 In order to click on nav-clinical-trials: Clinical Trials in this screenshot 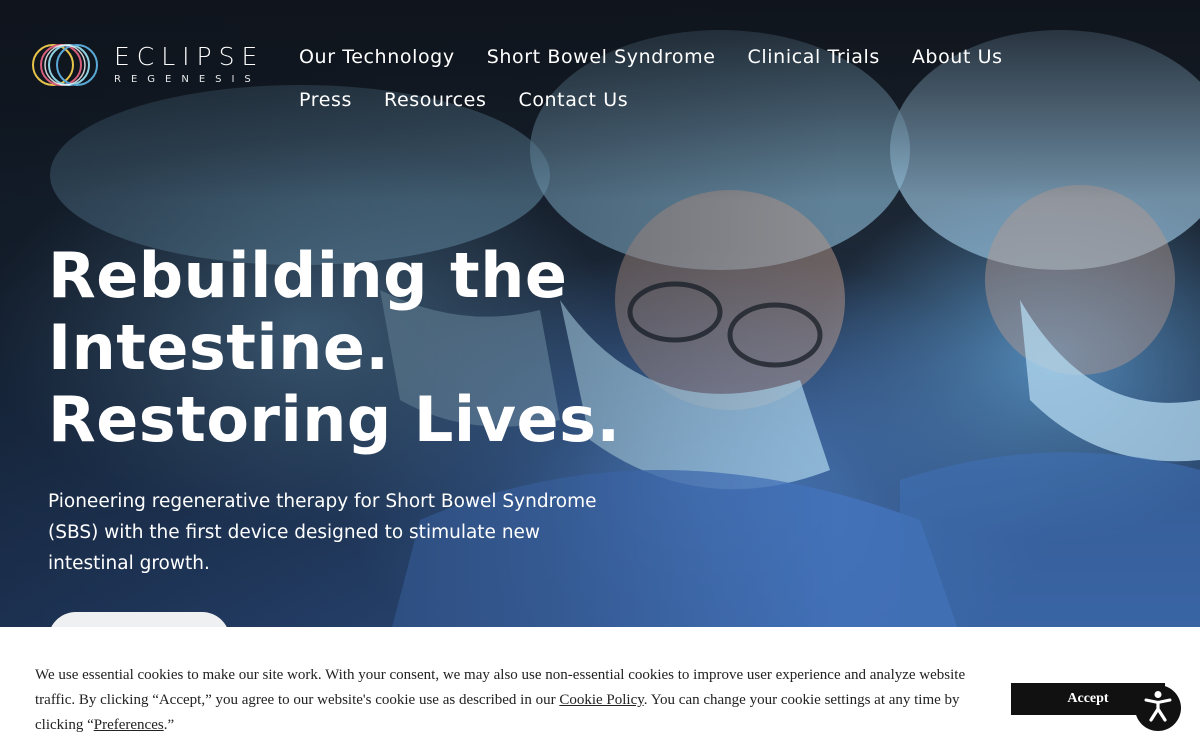, I will do `click(814, 57)`.